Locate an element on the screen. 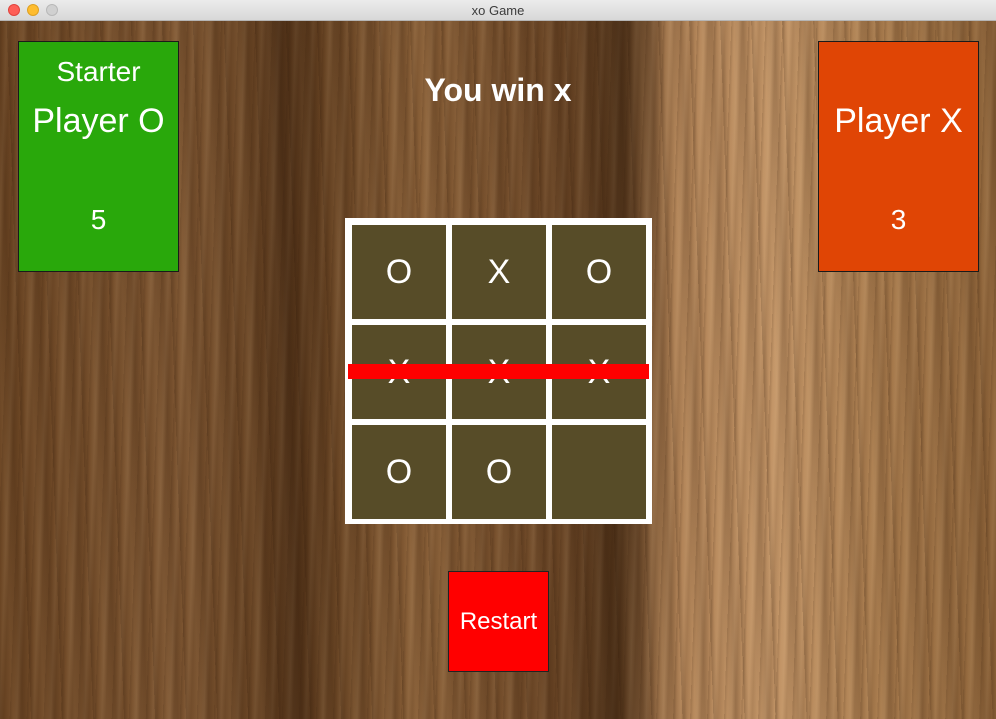 This screenshot has height=719, width=996. window-title: xo Game is located at coordinates (498, 10).